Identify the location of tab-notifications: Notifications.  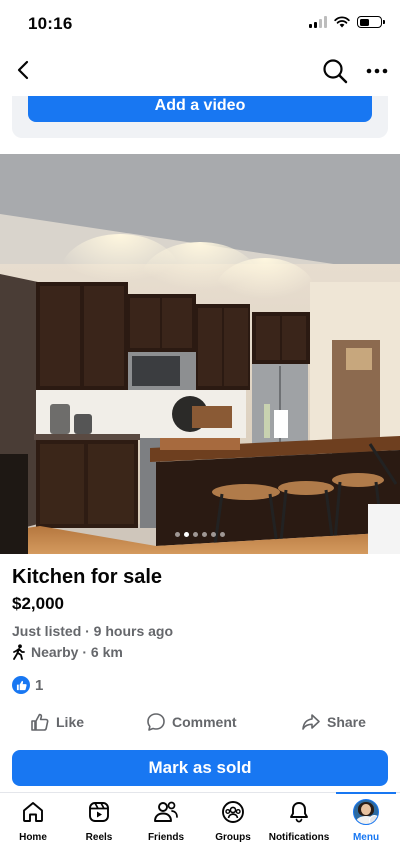
(299, 821).